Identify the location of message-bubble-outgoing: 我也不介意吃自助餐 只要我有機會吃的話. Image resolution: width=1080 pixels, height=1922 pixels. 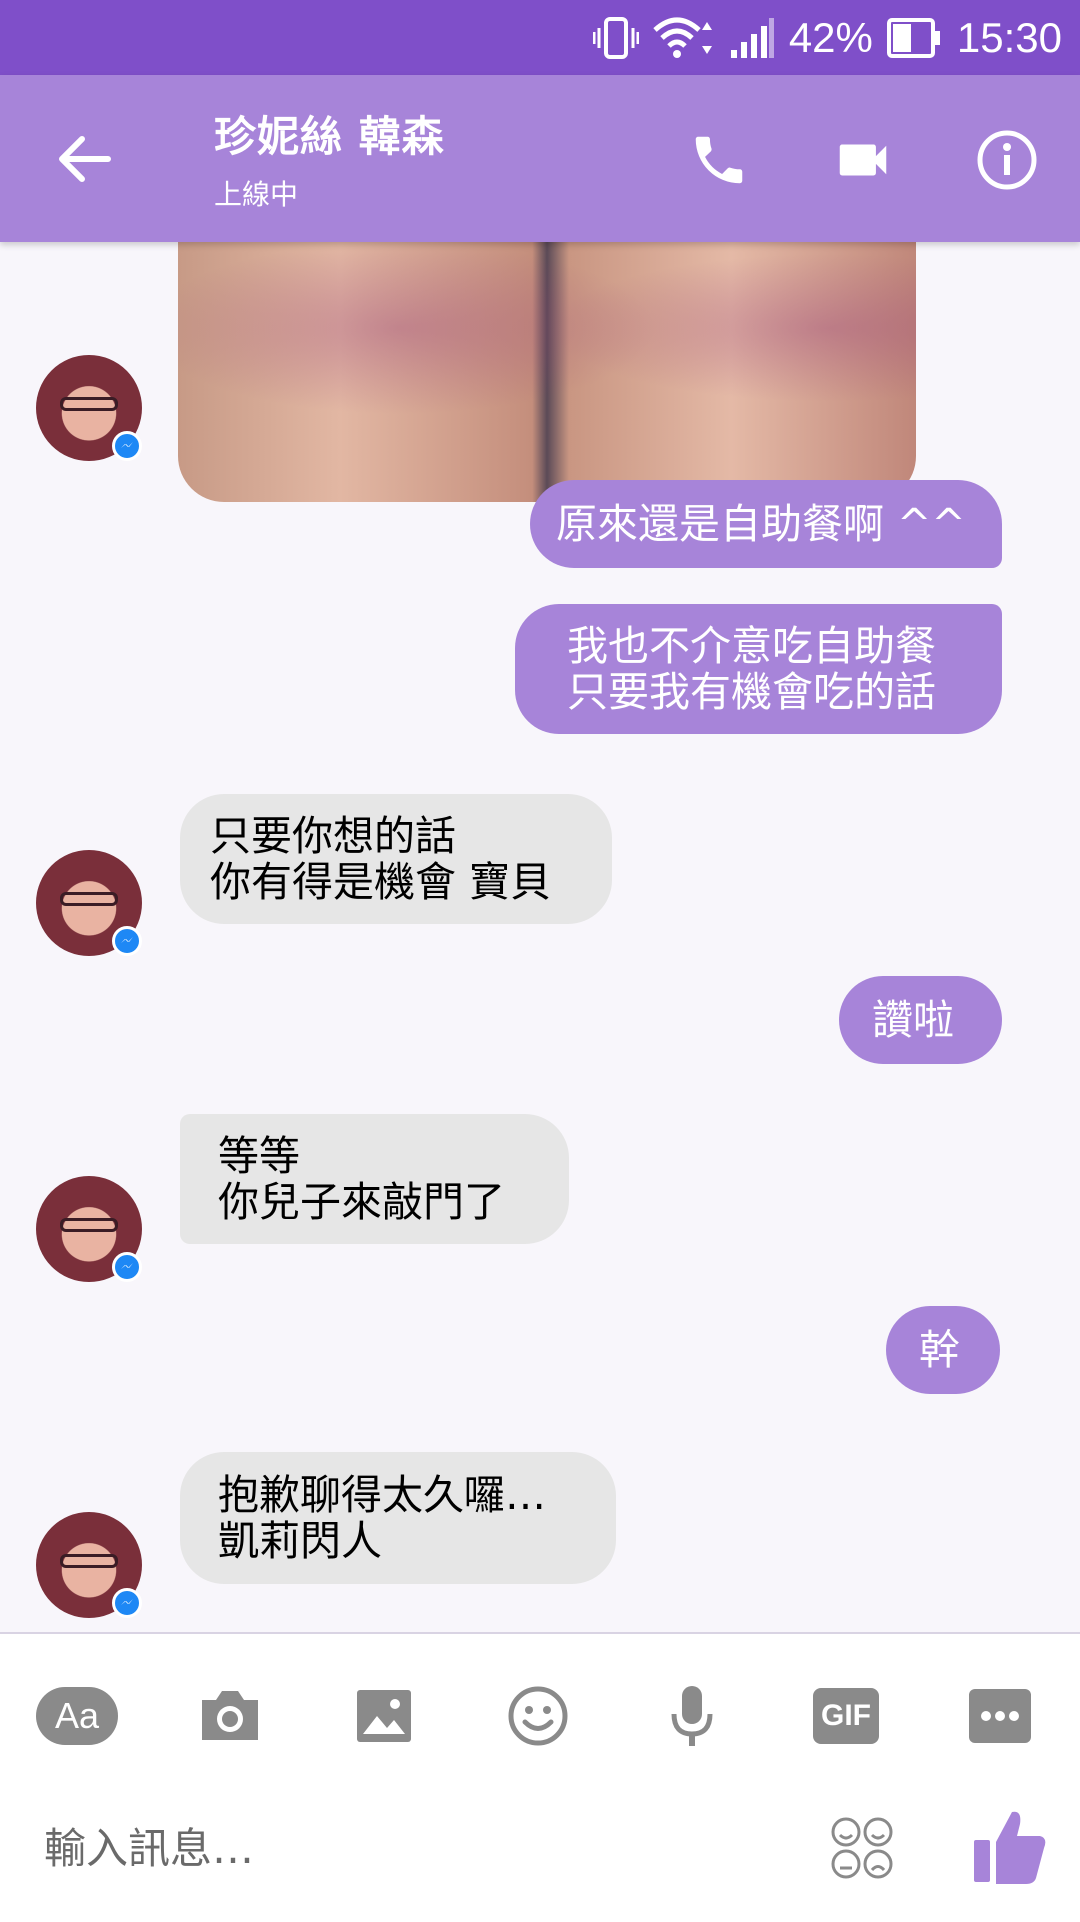
(758, 669).